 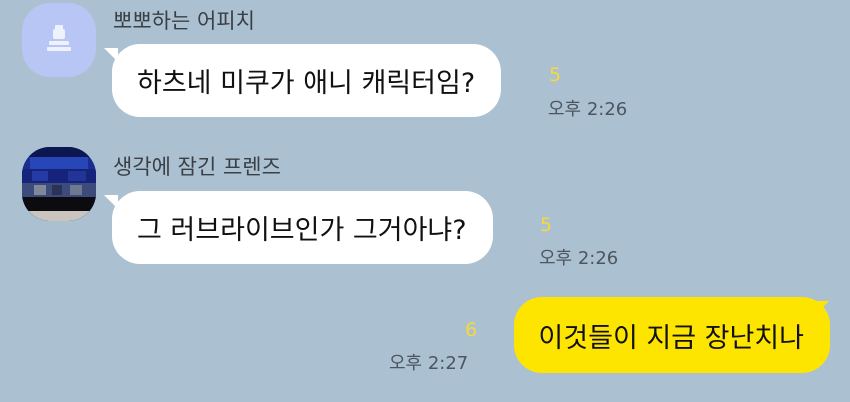 I want to click on sender-name: 생각에 잠긴 프렌즈, so click(x=197, y=167).